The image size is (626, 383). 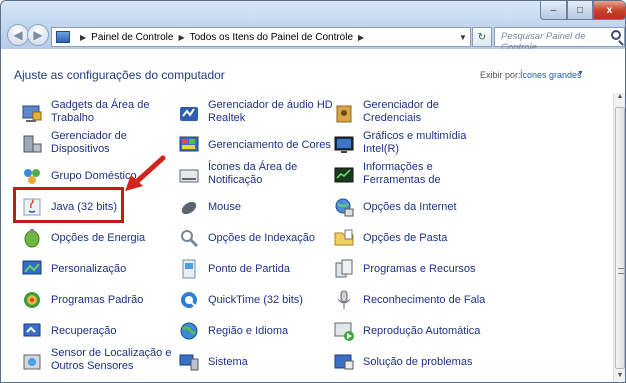 I want to click on refresh-icon: ↻, so click(x=482, y=37).